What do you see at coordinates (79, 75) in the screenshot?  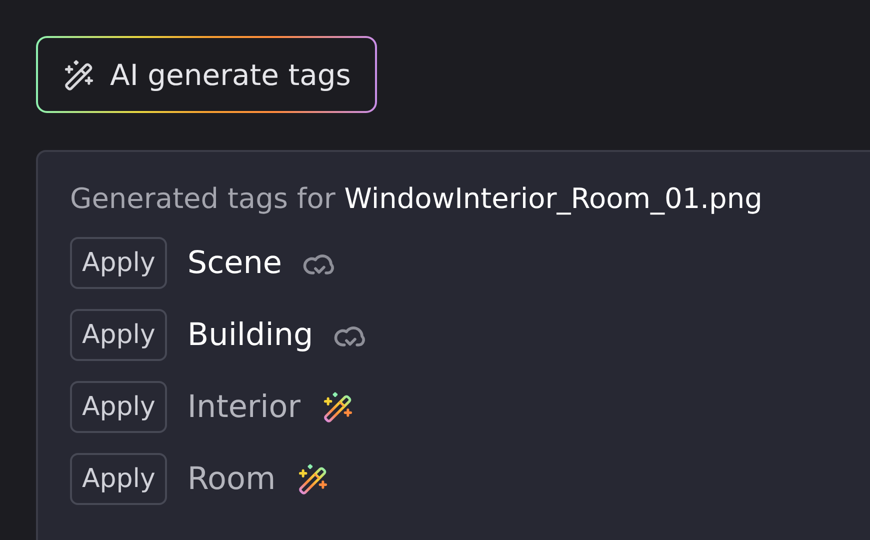 I see `magic-wand-icon` at bounding box center [79, 75].